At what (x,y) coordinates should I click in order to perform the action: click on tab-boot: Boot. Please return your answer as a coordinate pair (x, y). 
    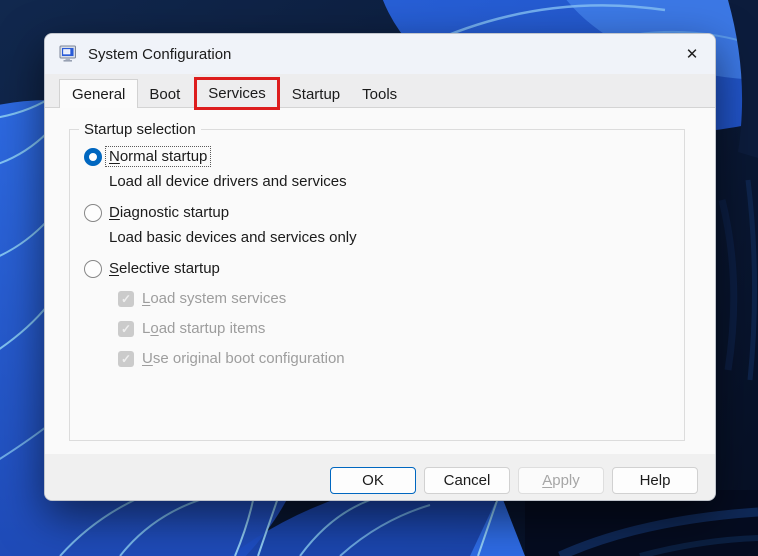
    Looking at the image, I should click on (164, 94).